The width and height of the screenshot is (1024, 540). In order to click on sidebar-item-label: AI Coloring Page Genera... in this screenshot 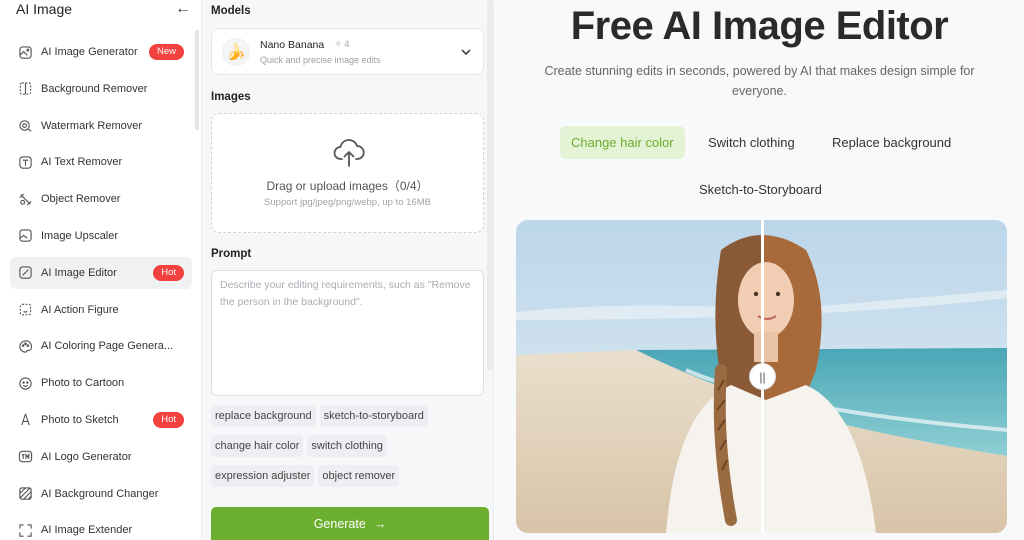, I will do `click(107, 346)`.